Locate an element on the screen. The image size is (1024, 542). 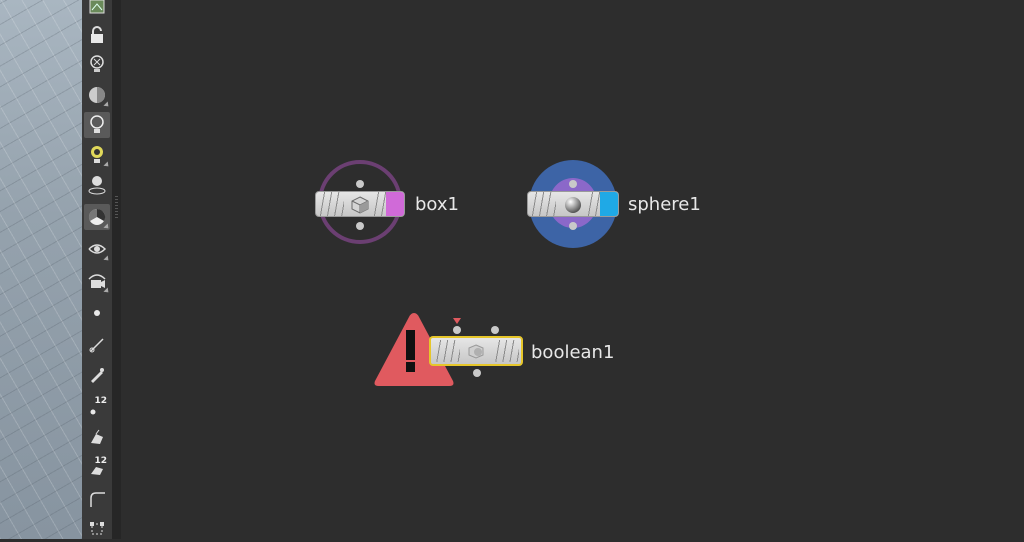
prim-number-badge: 12 is located at coordinates (100, 461).